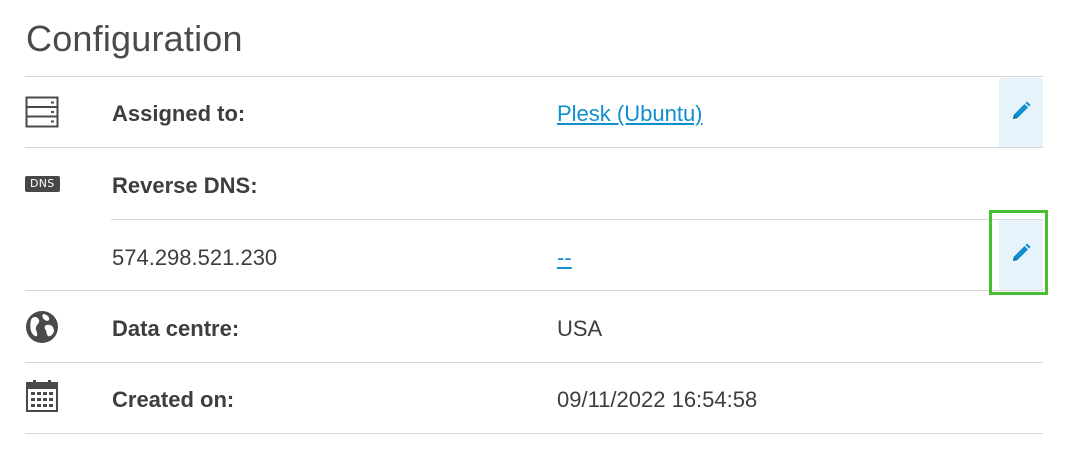  I want to click on reverse-dns-value-link: --, so click(564, 258).